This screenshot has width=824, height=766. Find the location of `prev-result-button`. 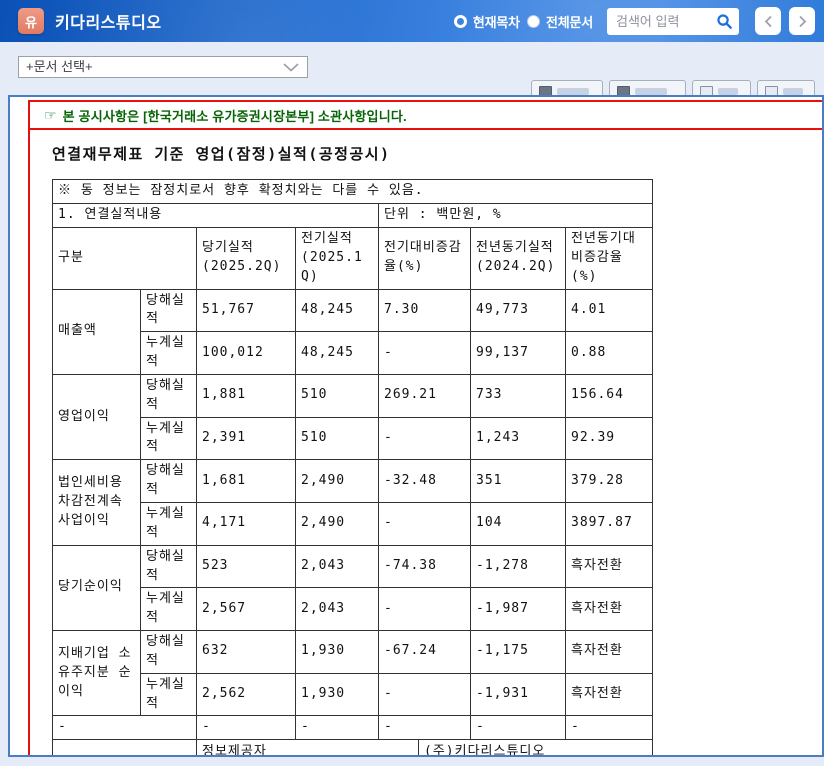

prev-result-button is located at coordinates (768, 21).